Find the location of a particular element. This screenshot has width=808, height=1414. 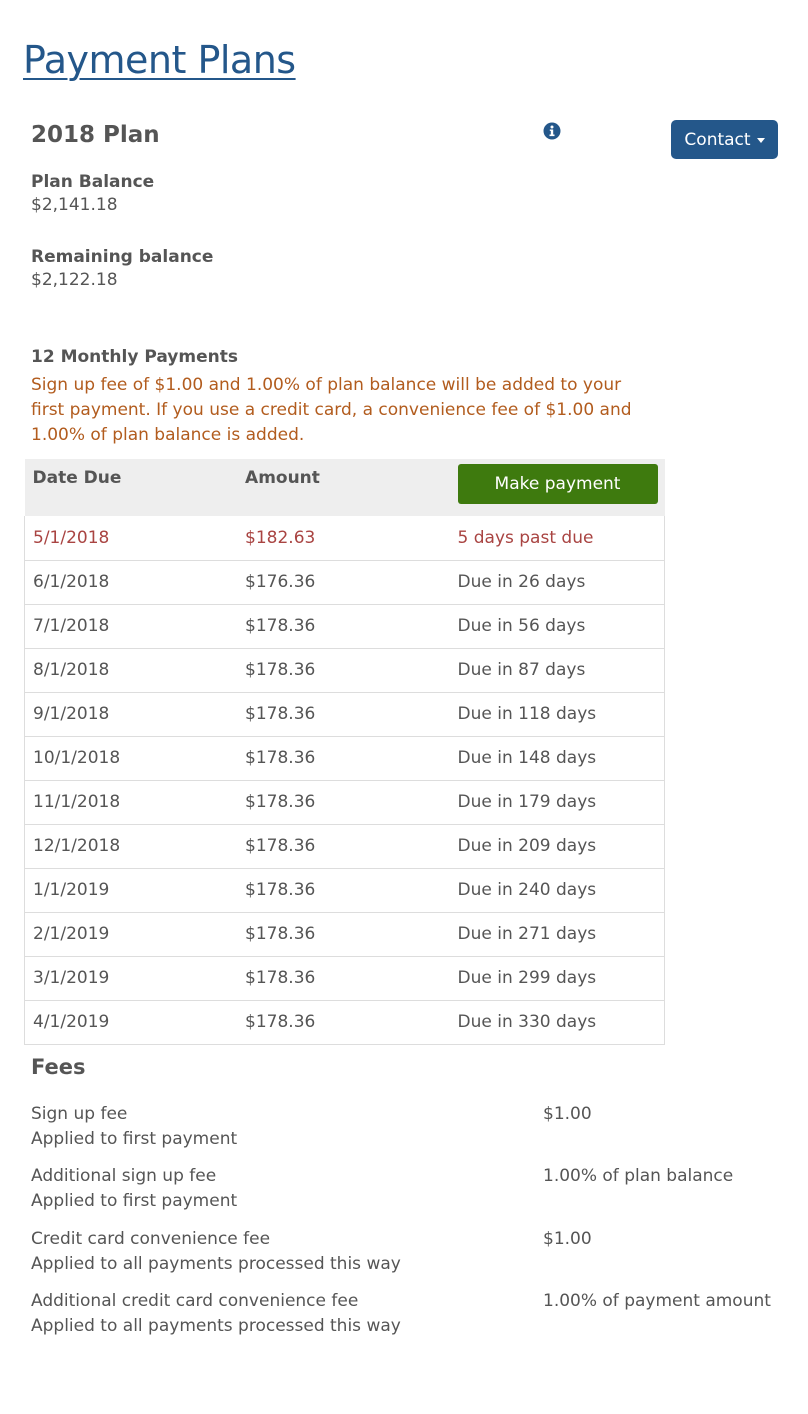

cell-amount: $176.36 is located at coordinates (343, 581).